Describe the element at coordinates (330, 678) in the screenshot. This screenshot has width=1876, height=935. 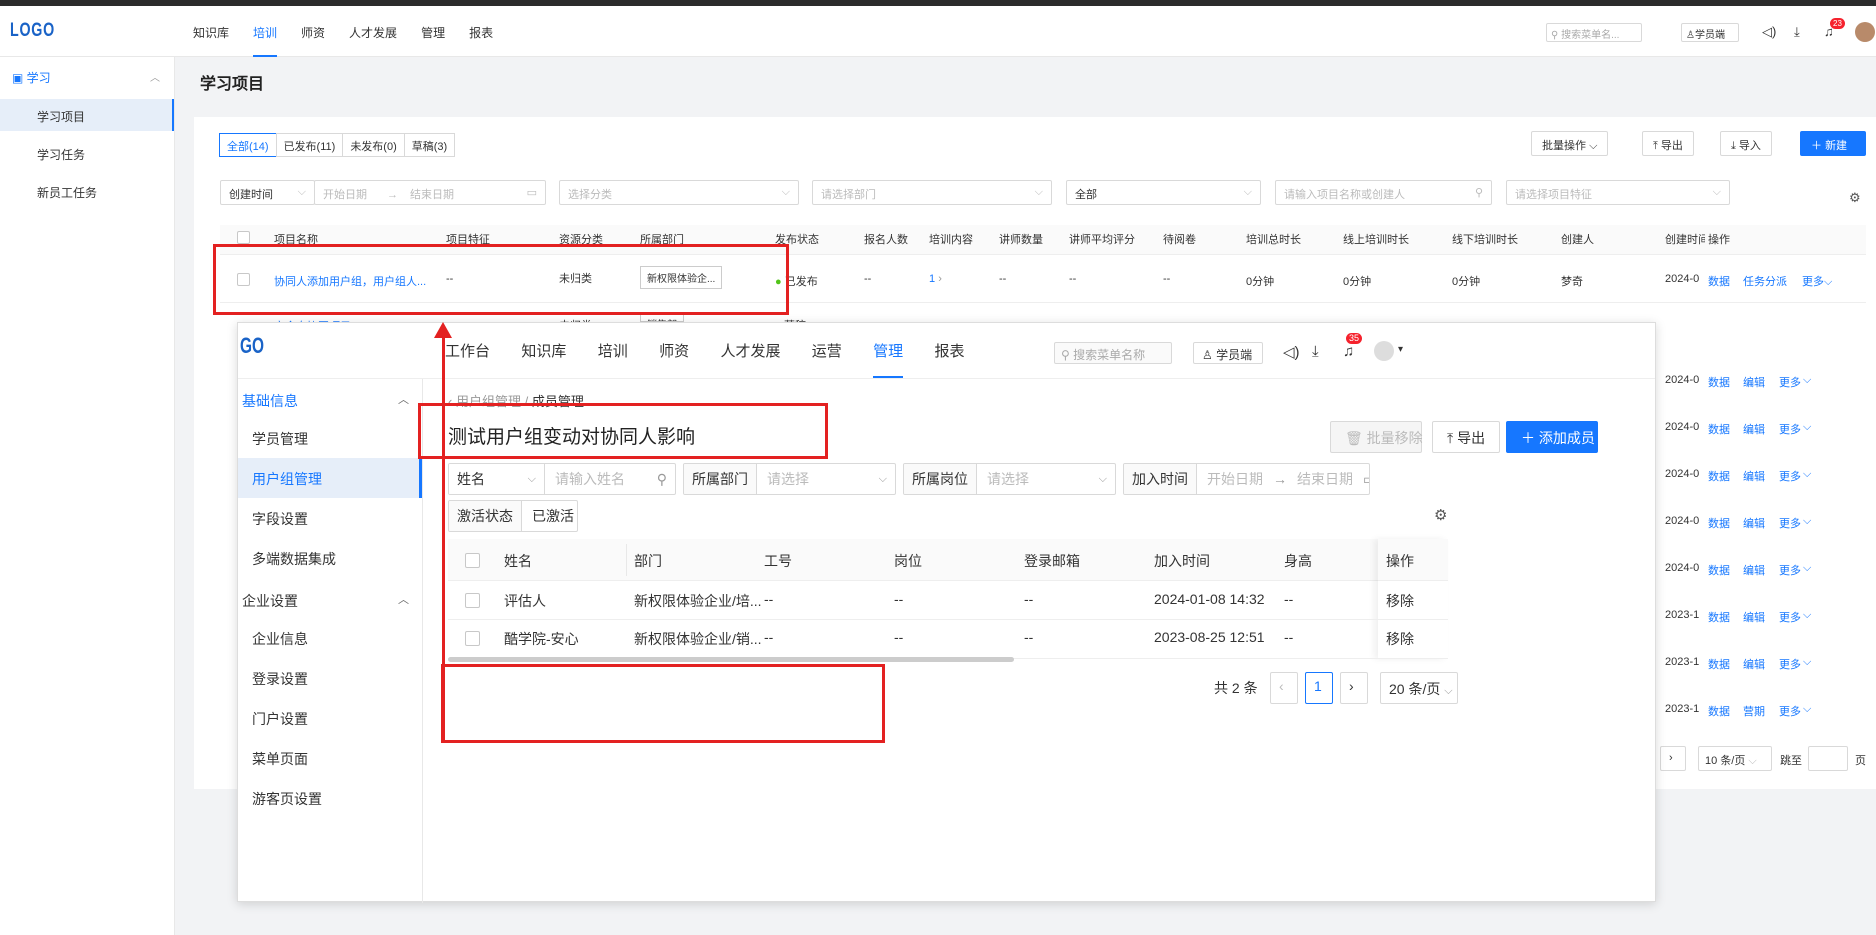
I see `sidebar-item-login-settings: 登录设置` at that location.